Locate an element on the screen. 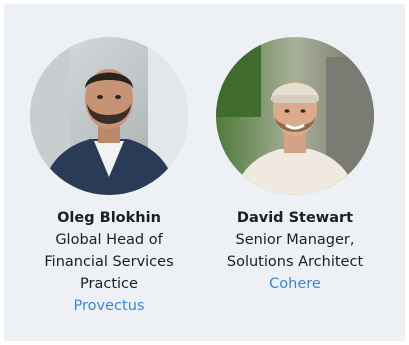 The width and height of the screenshot is (409, 345). company-link-cohere: Cohere is located at coordinates (295, 284).